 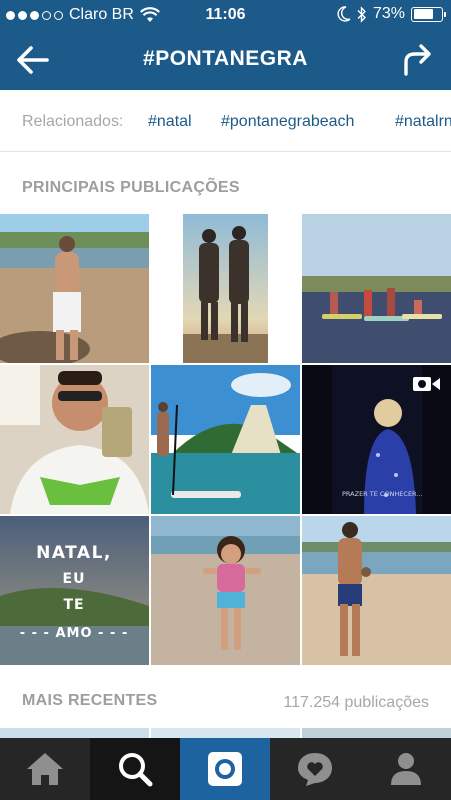 I want to click on tab-camera, so click(x=225, y=769).